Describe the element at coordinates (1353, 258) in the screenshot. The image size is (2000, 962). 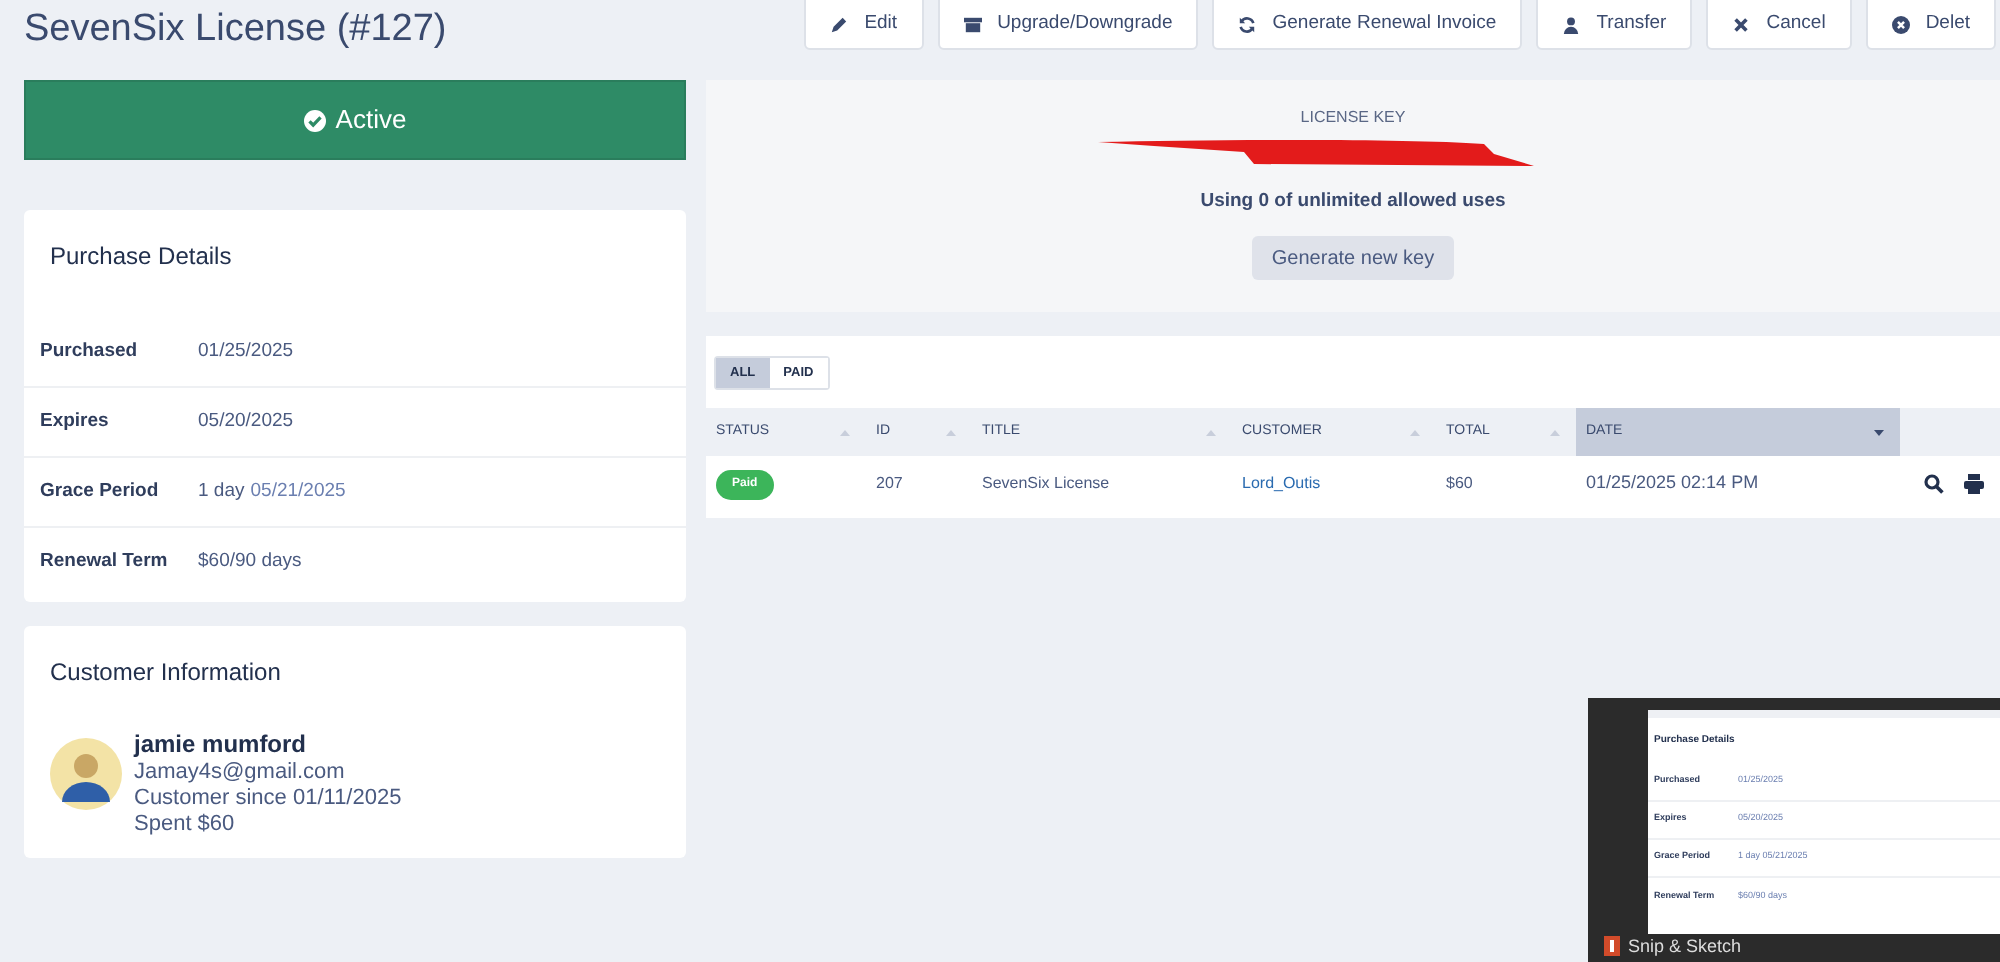
I see `generate-key-button: Generate new key` at that location.